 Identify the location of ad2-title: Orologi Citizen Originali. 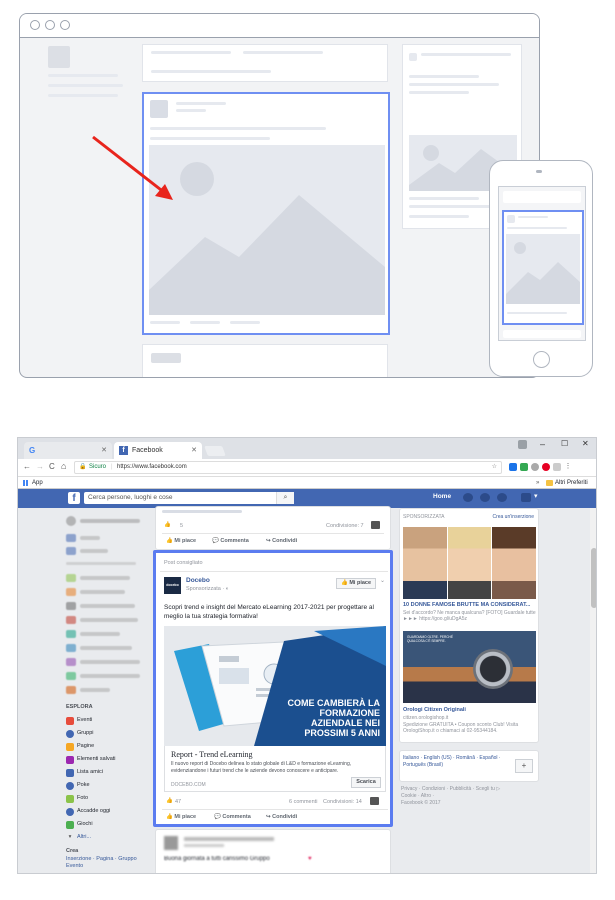
(434, 710).